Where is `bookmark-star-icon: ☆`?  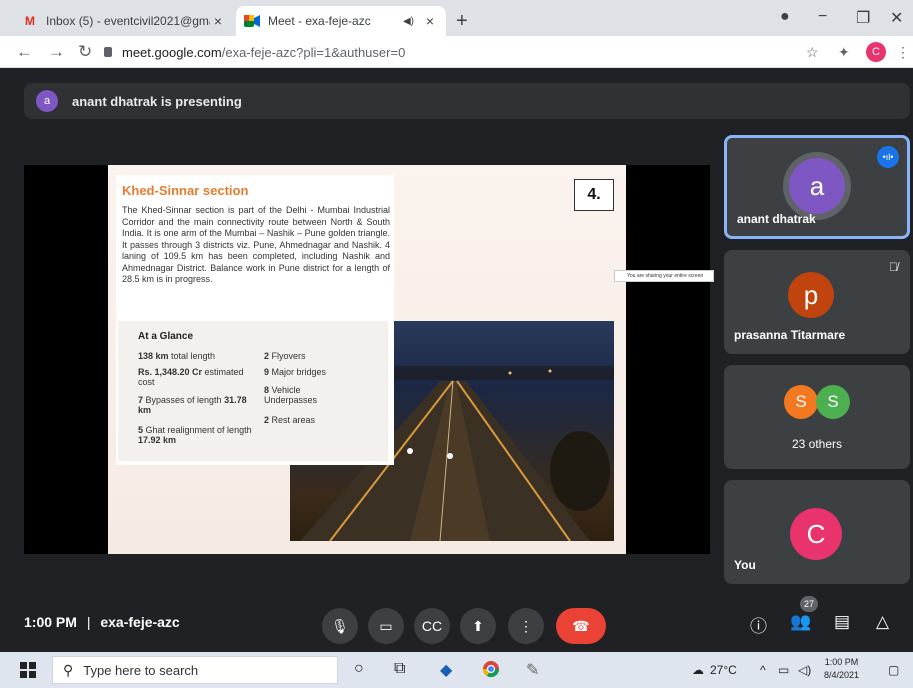 bookmark-star-icon: ☆ is located at coordinates (812, 52).